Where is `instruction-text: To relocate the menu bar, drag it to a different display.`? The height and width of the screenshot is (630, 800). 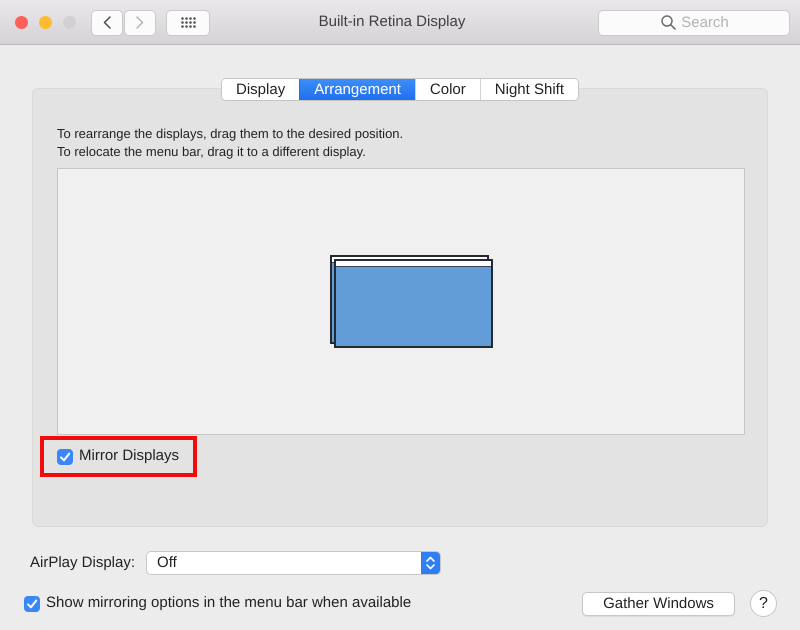
instruction-text: To relocate the menu bar, drag it to a different display. is located at coordinates (212, 152).